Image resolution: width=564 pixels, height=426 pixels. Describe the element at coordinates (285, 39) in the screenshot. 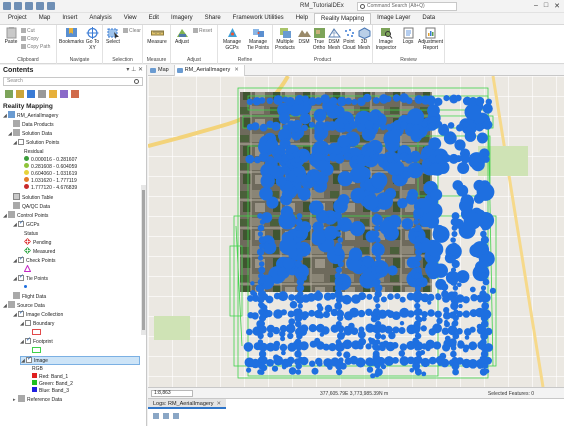

I see `multiple-products-button: Multiple Products` at that location.